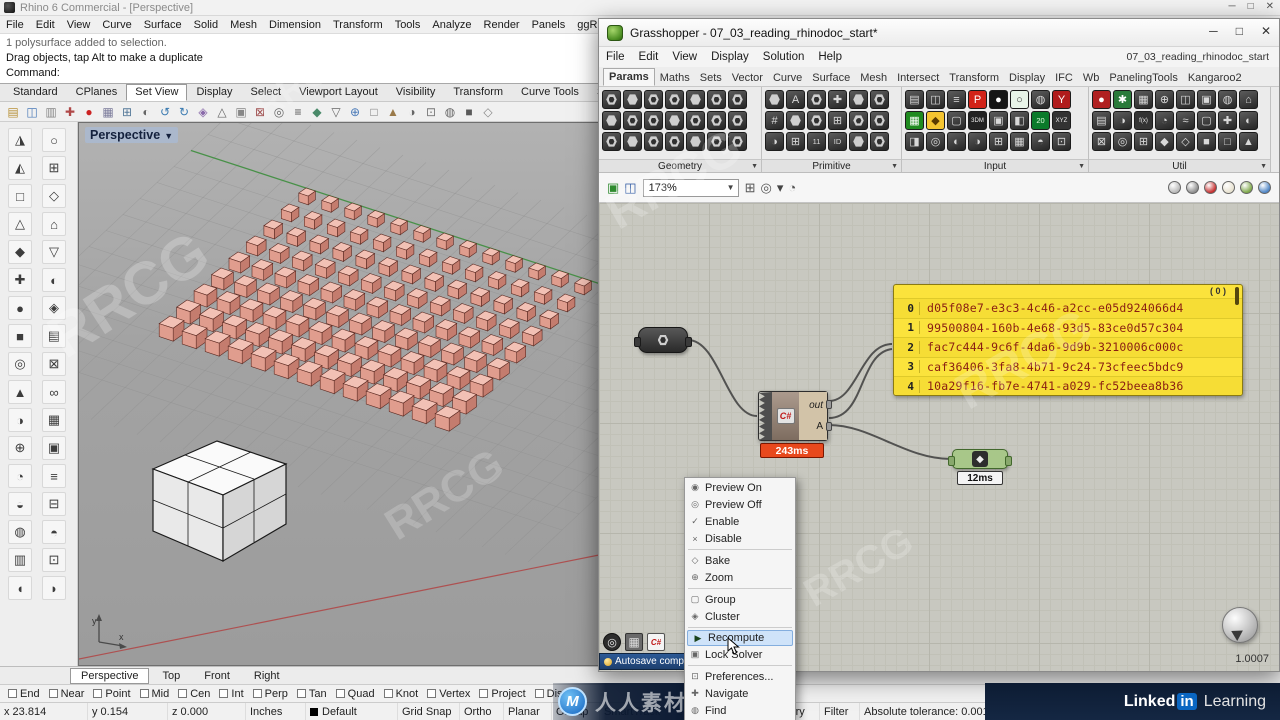  What do you see at coordinates (217, 676) in the screenshot?
I see `viewport-tab-front: Front` at bounding box center [217, 676].